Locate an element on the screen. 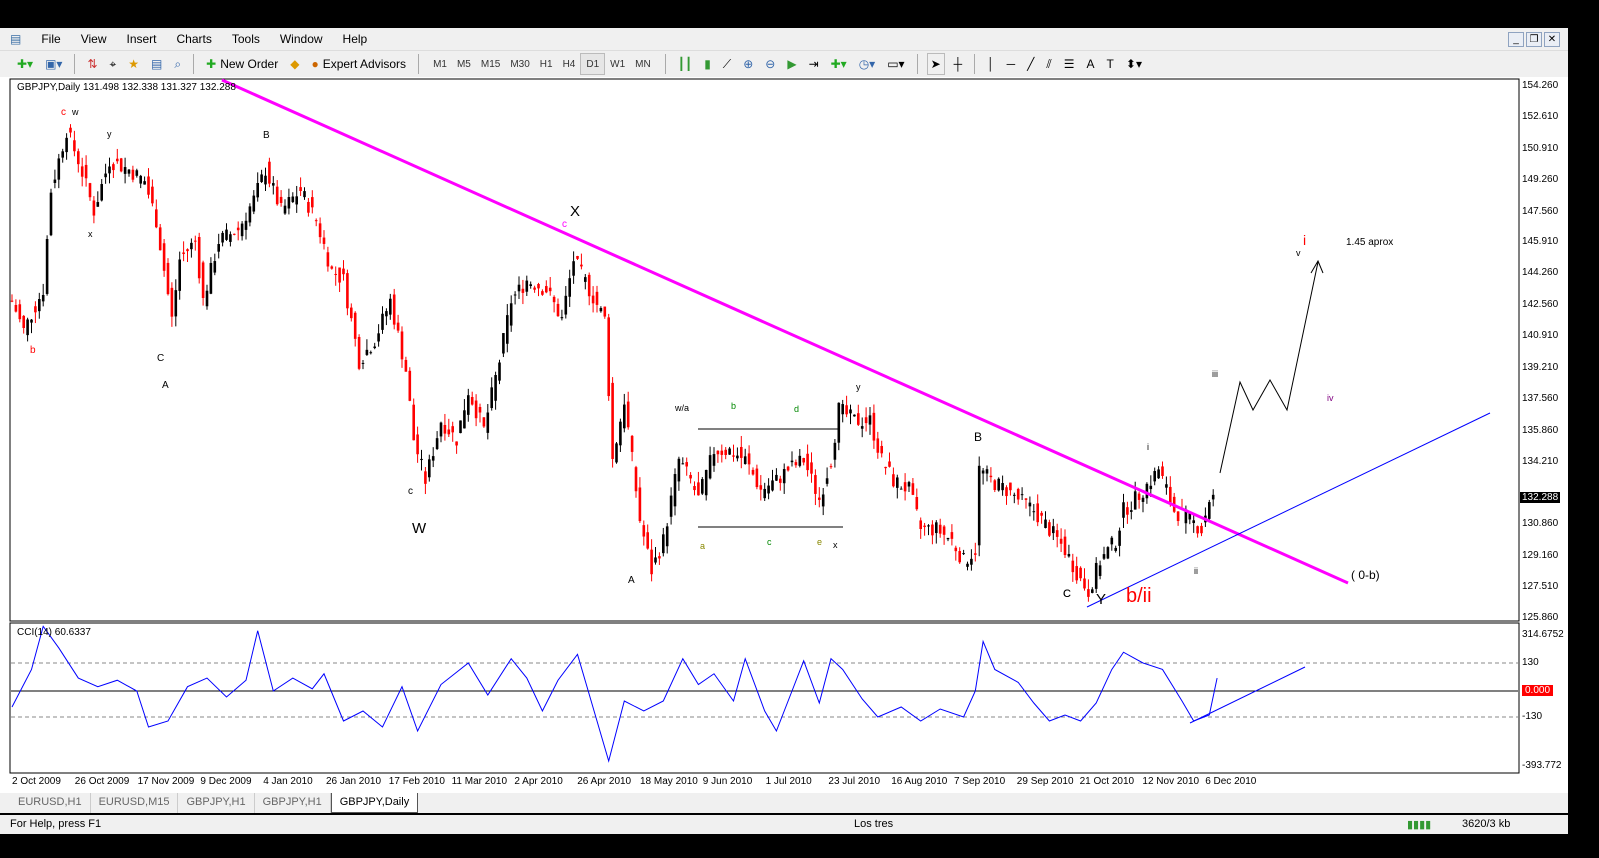  arrows-icon: ⬍▾ is located at coordinates (1134, 64).